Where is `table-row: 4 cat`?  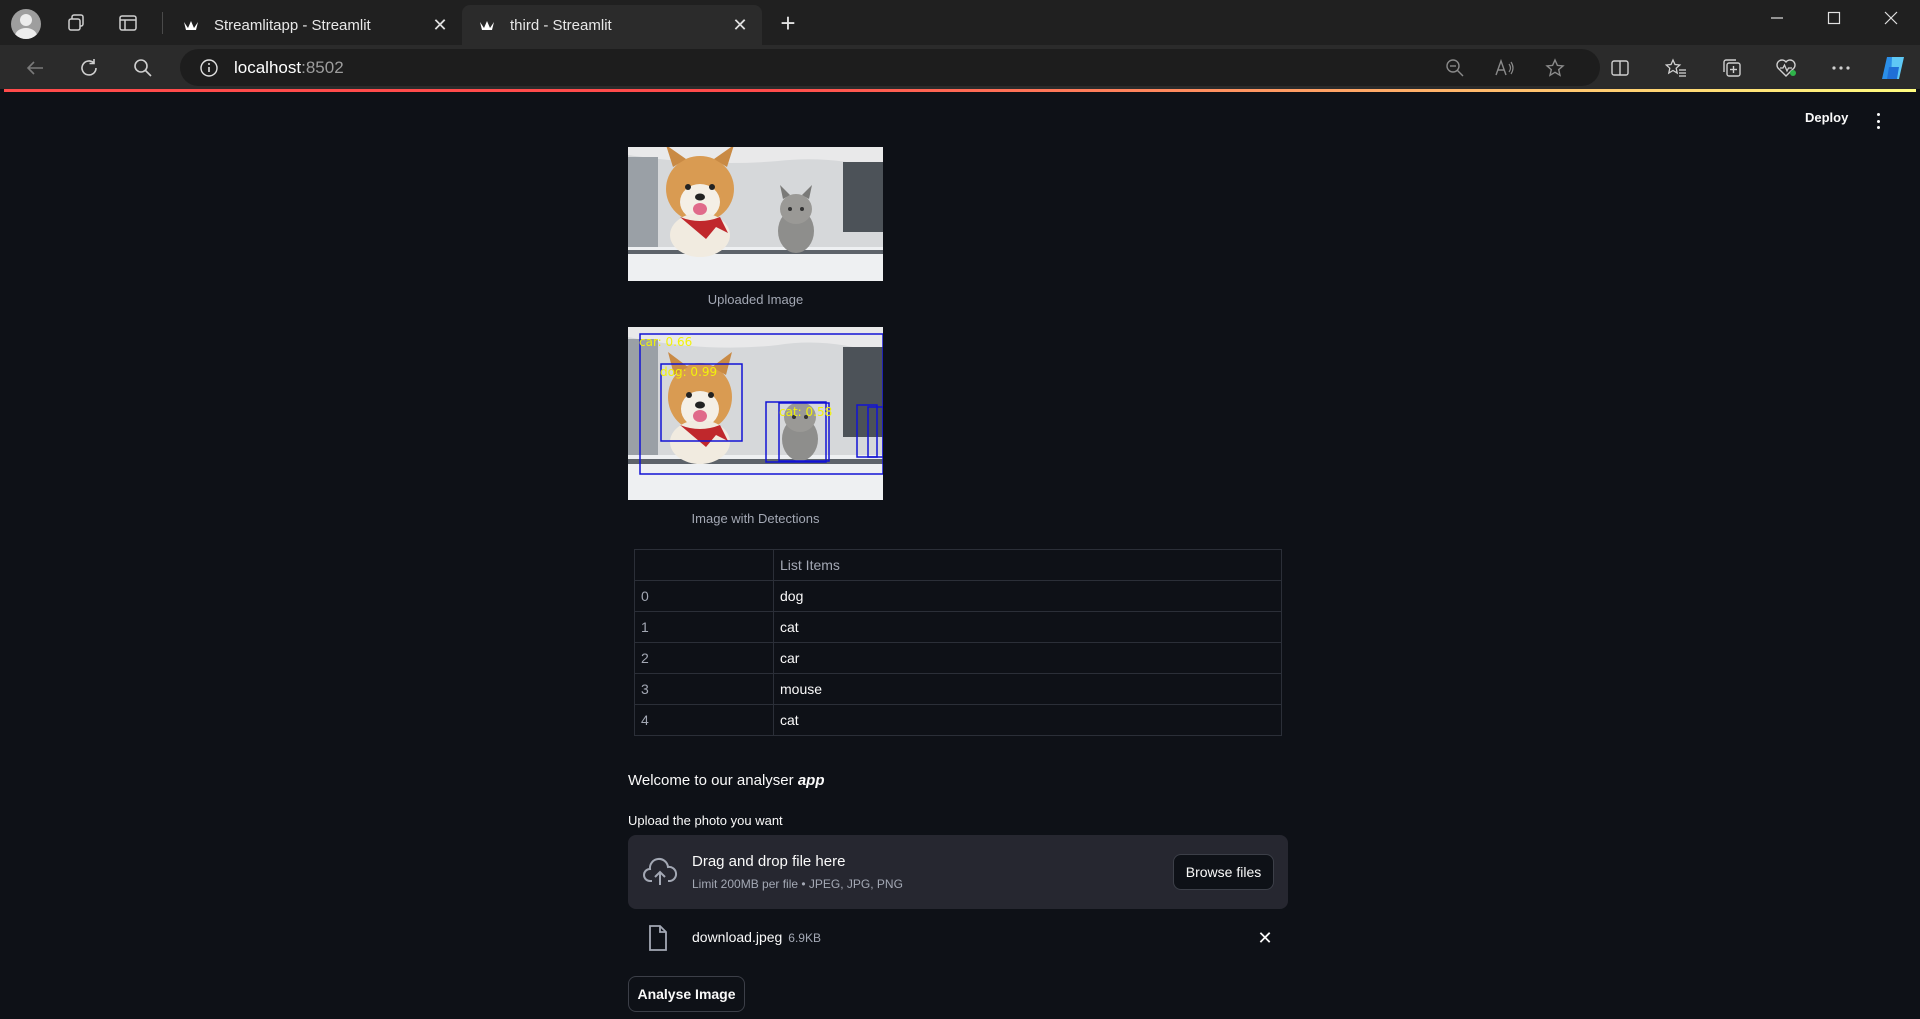
table-row: 4 cat is located at coordinates (958, 720).